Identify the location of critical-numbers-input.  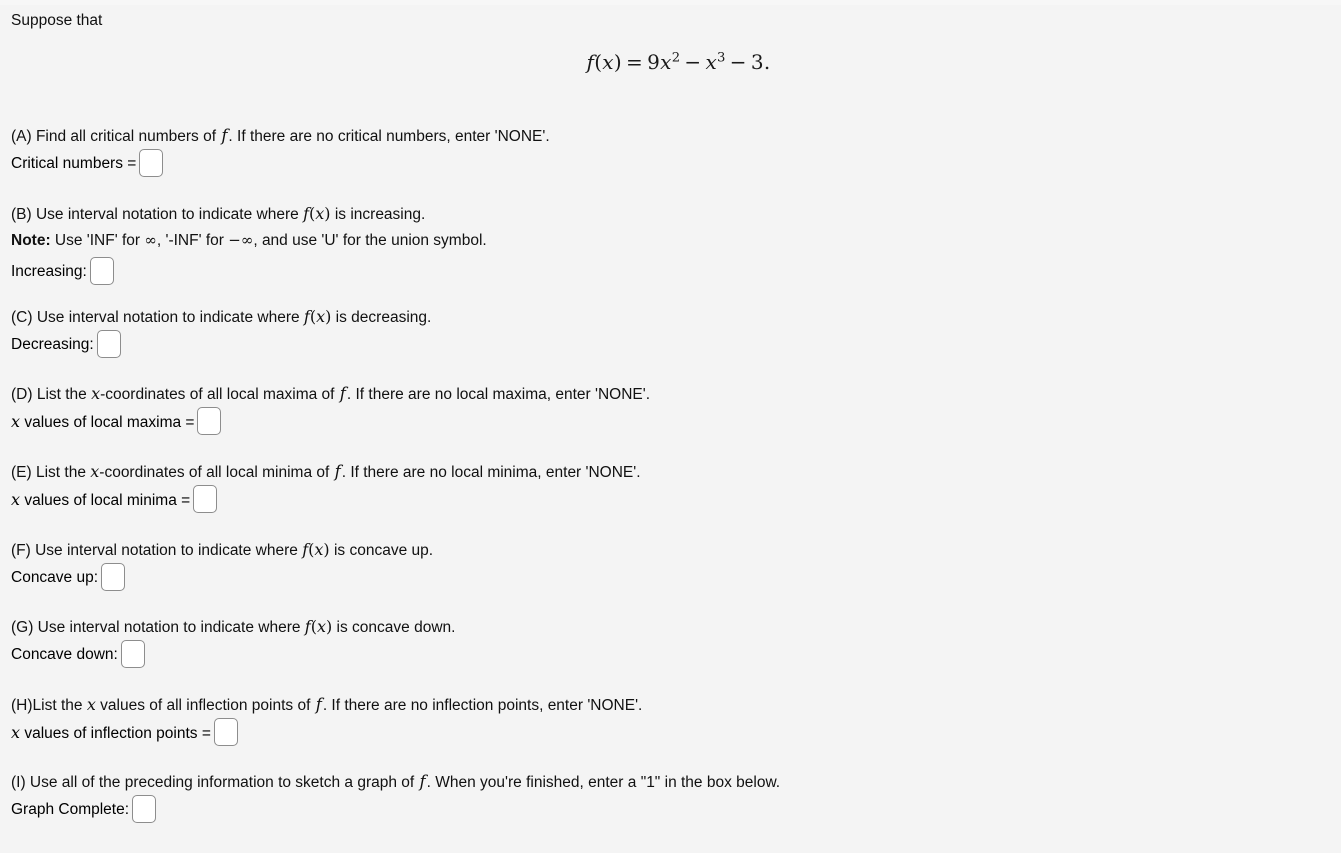
(151, 163).